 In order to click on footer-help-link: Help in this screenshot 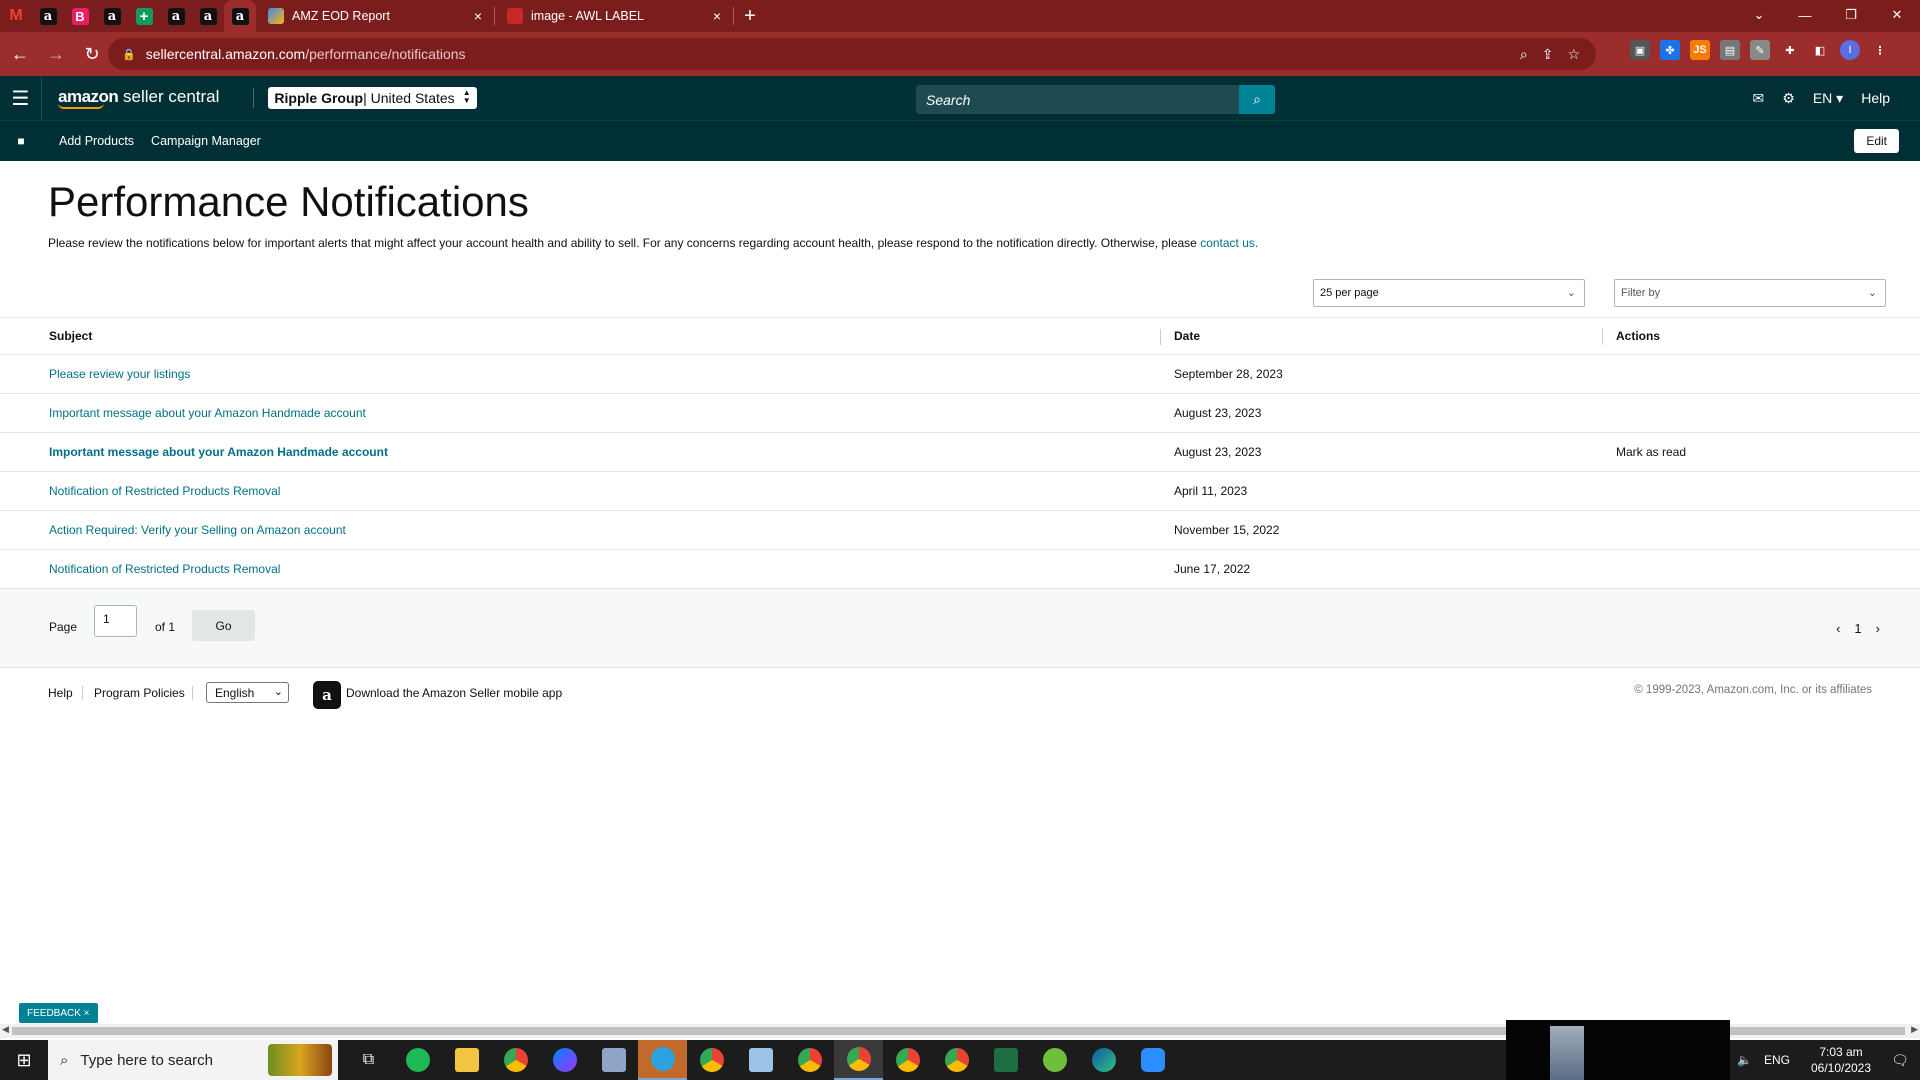, I will do `click(60, 693)`.